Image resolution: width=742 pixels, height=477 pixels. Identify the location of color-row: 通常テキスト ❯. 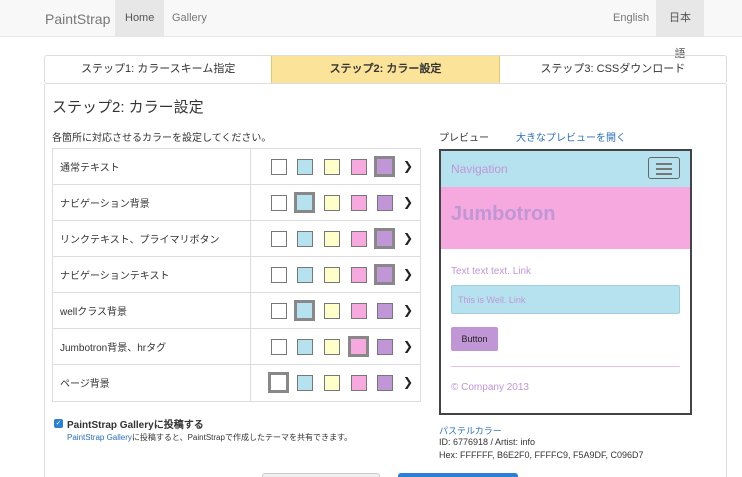
(236, 167).